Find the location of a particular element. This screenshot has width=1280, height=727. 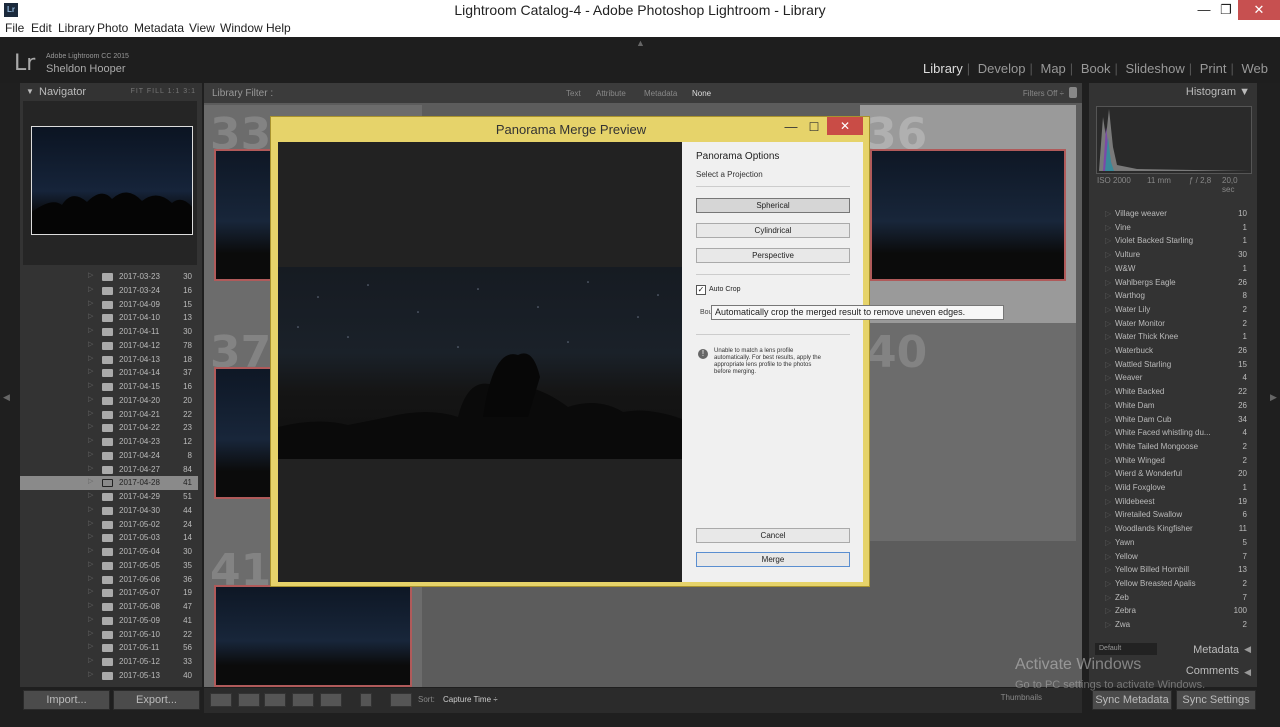

folder-item: ▷ 2017-04-22 23 is located at coordinates (109, 428).